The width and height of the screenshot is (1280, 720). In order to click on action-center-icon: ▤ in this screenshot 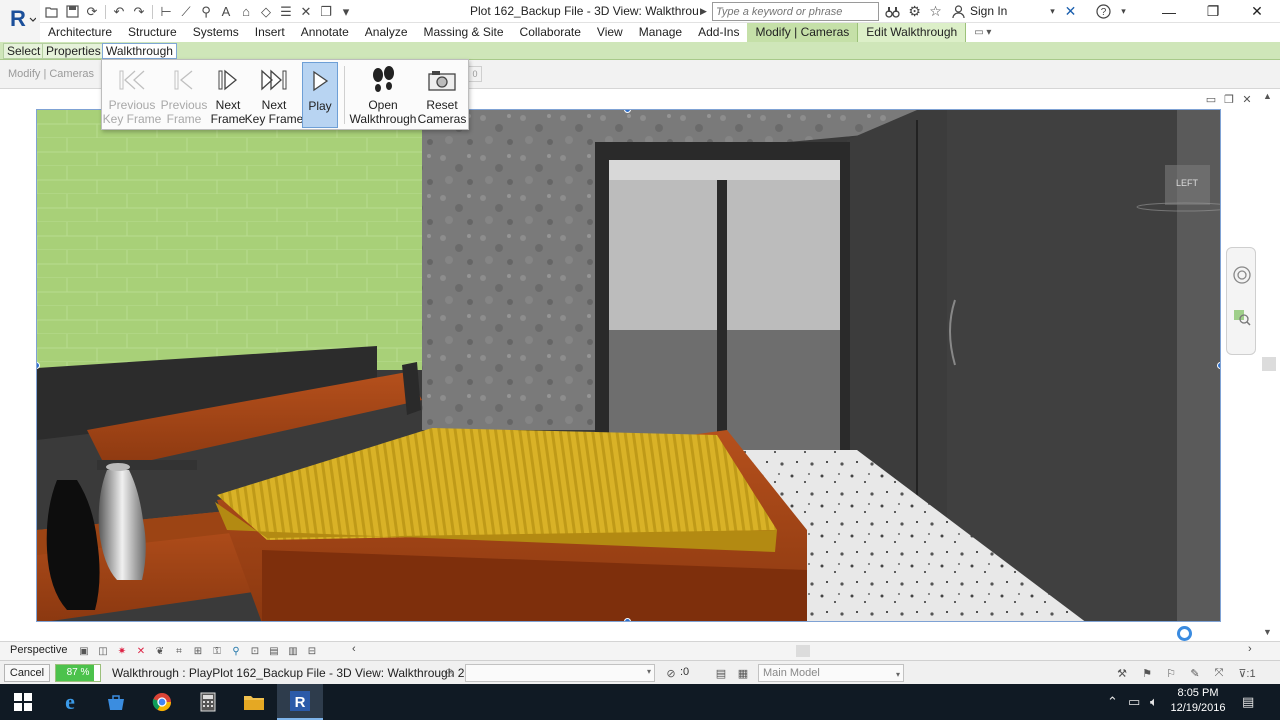, I will do `click(1248, 702)`.